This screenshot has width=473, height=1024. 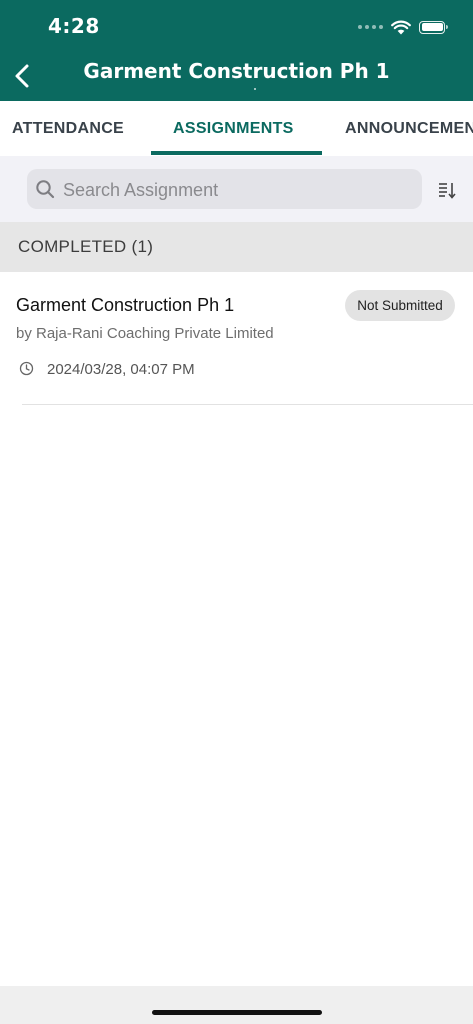 I want to click on section-label: COMPLETED (1), so click(x=86, y=246).